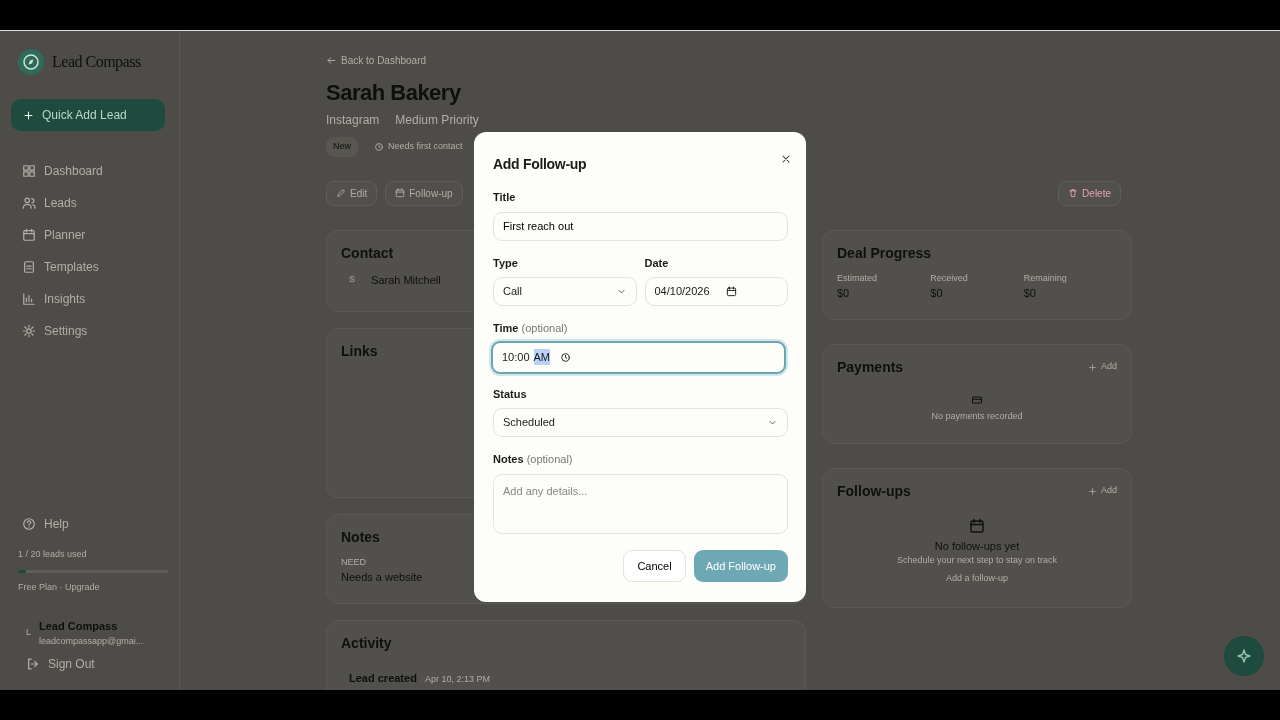 This screenshot has width=1280, height=720. Describe the element at coordinates (353, 120) in the screenshot. I see `source-text: Instagram` at that location.